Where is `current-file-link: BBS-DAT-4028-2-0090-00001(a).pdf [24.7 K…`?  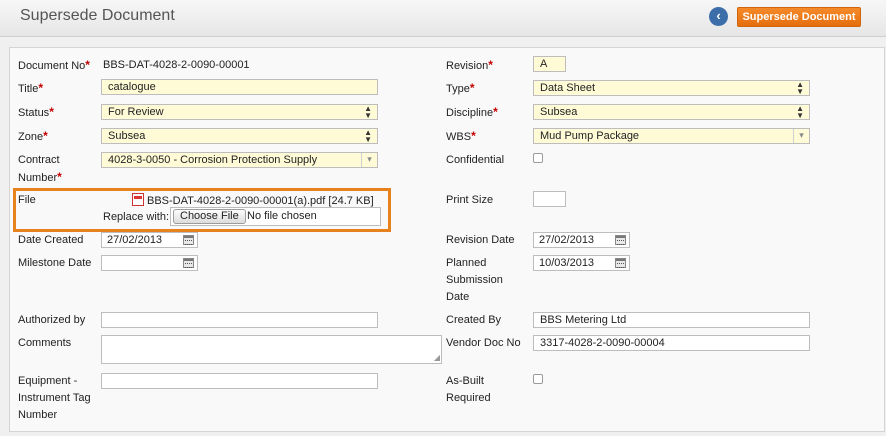
current-file-link: BBS-DAT-4028-2-0090-00001(a).pdf [24.7 K… is located at coordinates (260, 201).